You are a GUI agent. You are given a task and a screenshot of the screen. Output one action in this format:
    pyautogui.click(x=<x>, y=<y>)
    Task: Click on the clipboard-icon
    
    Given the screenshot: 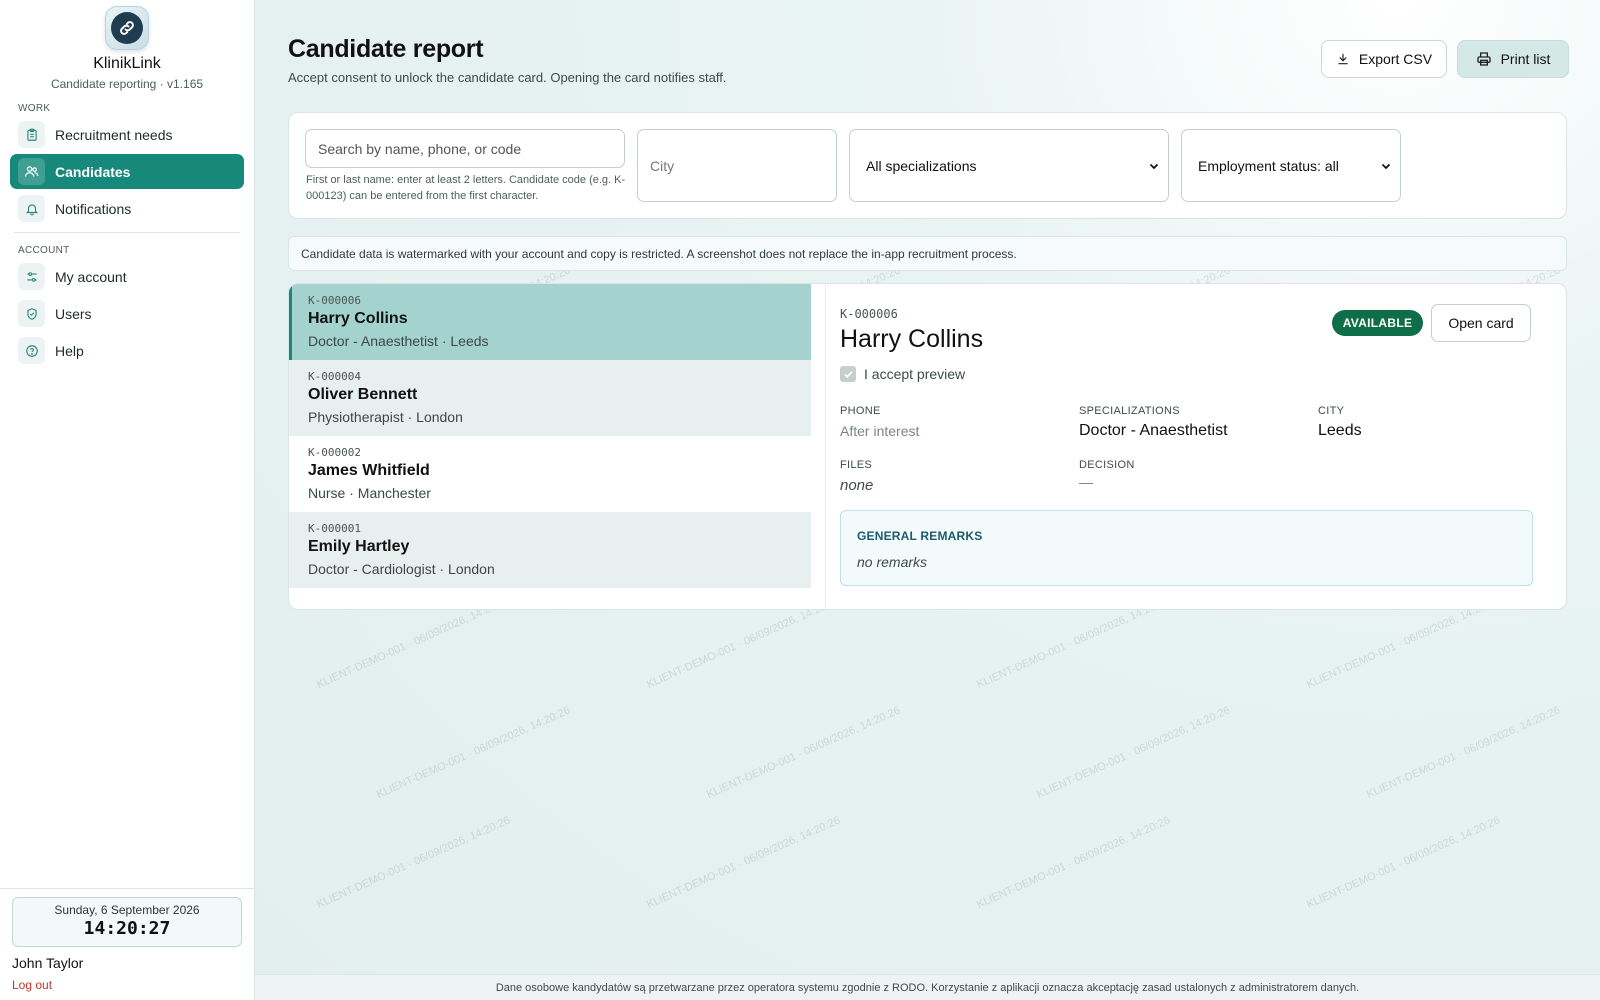 What is the action you would take?
    pyautogui.click(x=31, y=134)
    